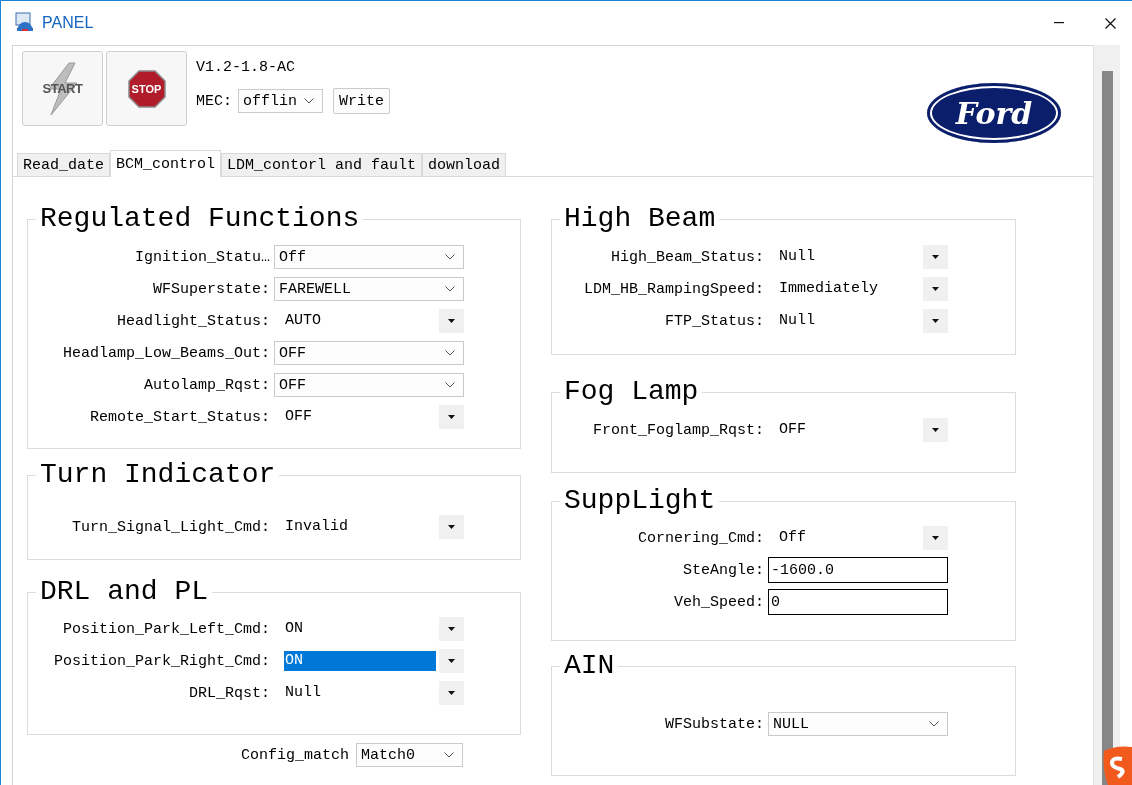 Image resolution: width=1132 pixels, height=785 pixels. Describe the element at coordinates (640, 219) in the screenshot. I see `group-title: High Beam` at that location.